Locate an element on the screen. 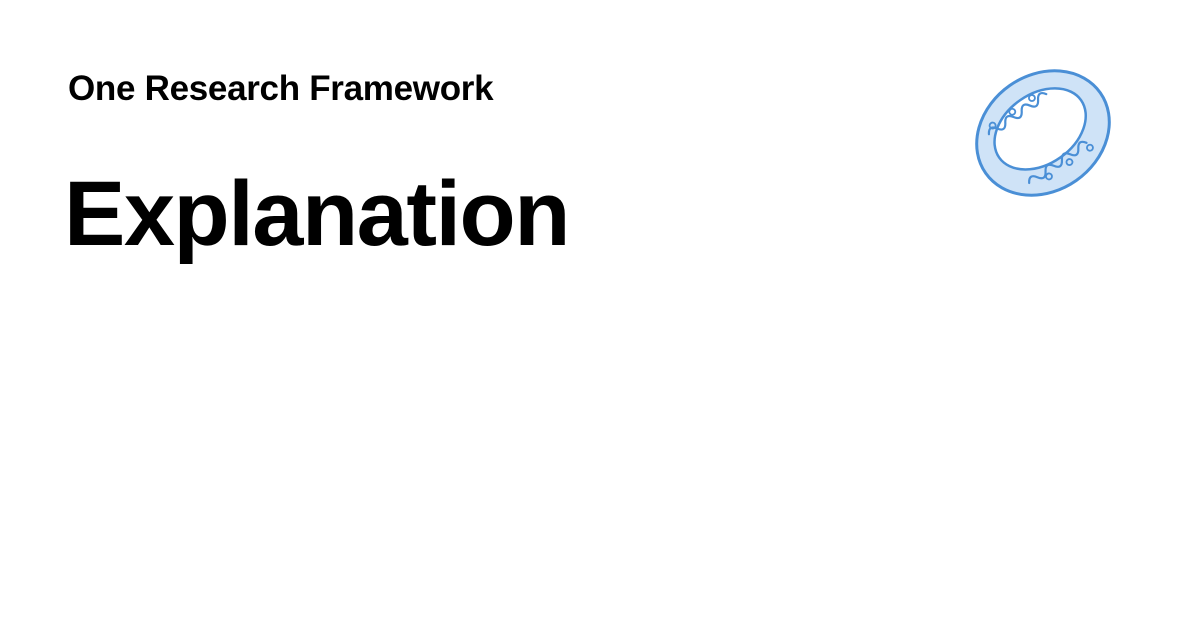 The width and height of the screenshot is (1200, 630). page-title: Explanation is located at coordinates (317, 214).